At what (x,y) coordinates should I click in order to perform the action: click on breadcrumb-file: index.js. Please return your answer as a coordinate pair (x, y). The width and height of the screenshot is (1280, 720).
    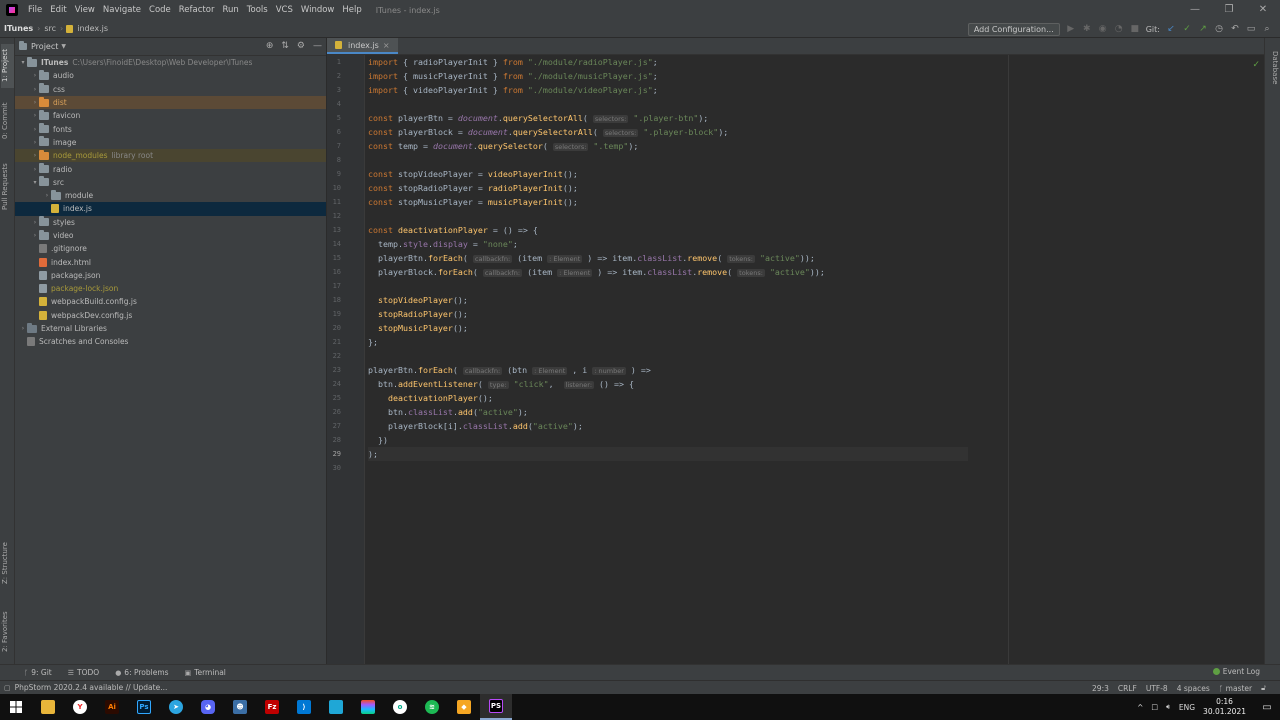
    Looking at the image, I should click on (92, 28).